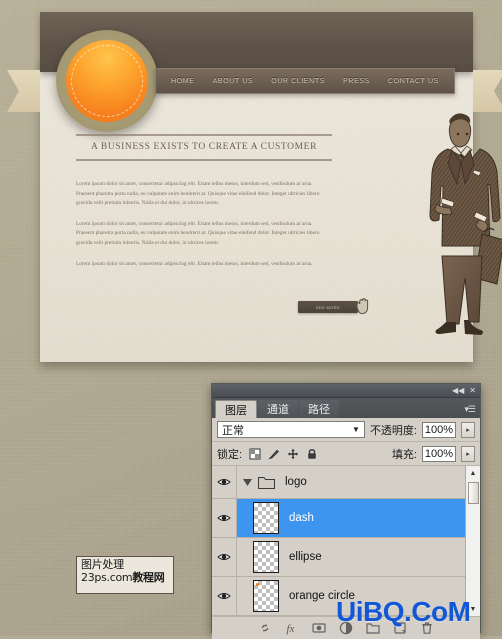  I want to click on page-title: A BUSINESS EXISTS TO CREATE A CUSTOMER, so click(204, 147).